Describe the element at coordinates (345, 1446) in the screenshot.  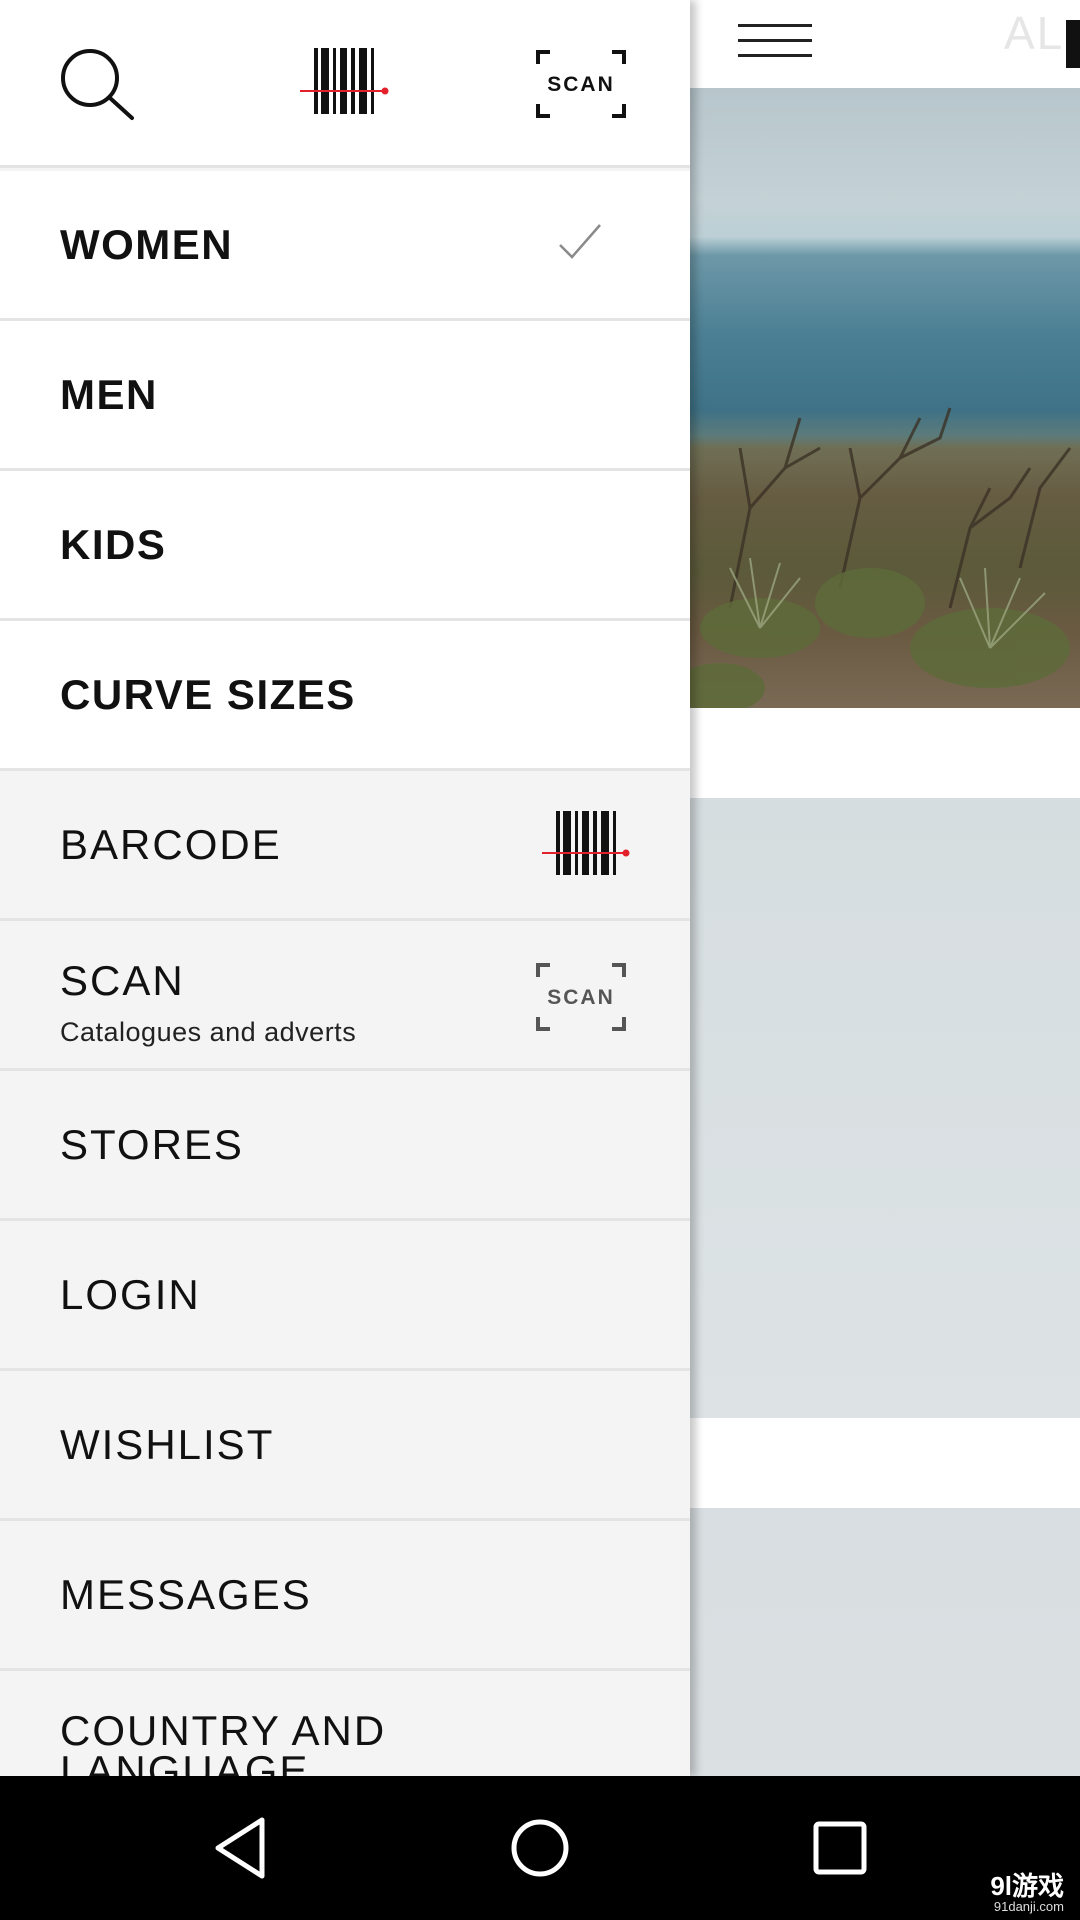
I see `menu-item-wishlist: WISHLIST` at that location.